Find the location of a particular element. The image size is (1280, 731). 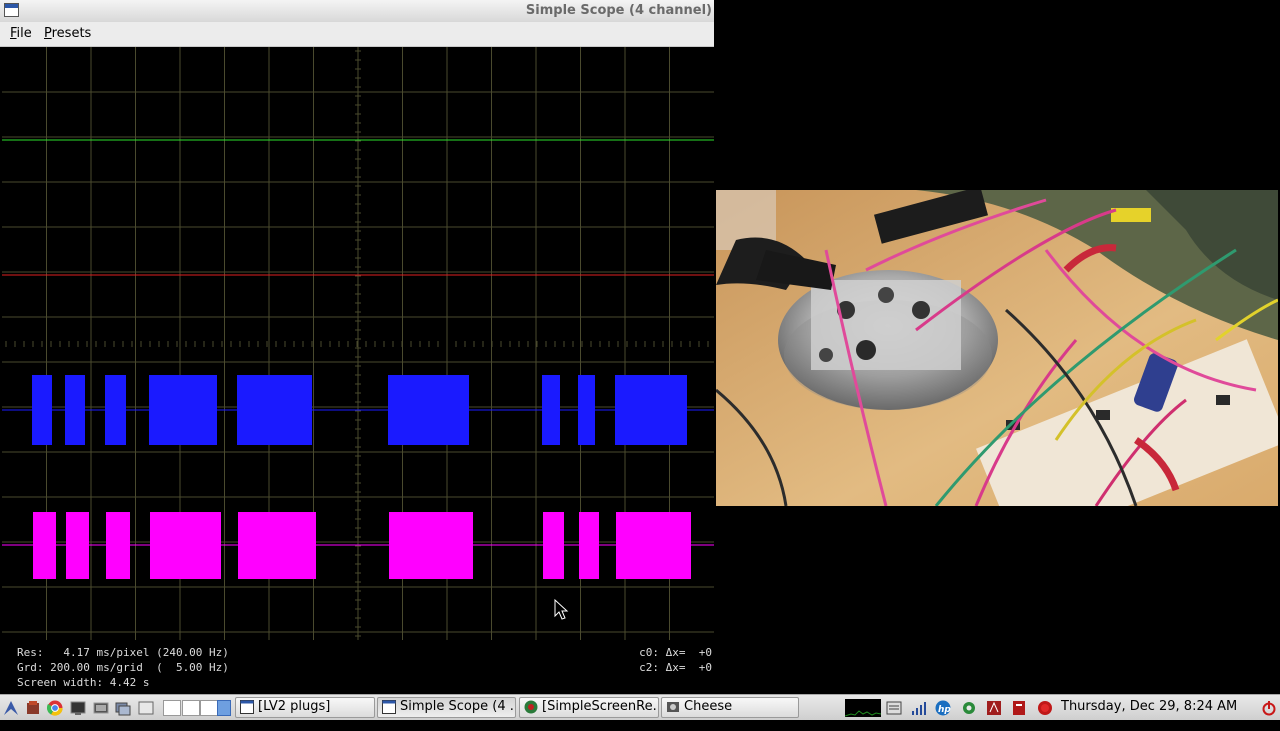

menu-file-rest: ile is located at coordinates (24, 33).